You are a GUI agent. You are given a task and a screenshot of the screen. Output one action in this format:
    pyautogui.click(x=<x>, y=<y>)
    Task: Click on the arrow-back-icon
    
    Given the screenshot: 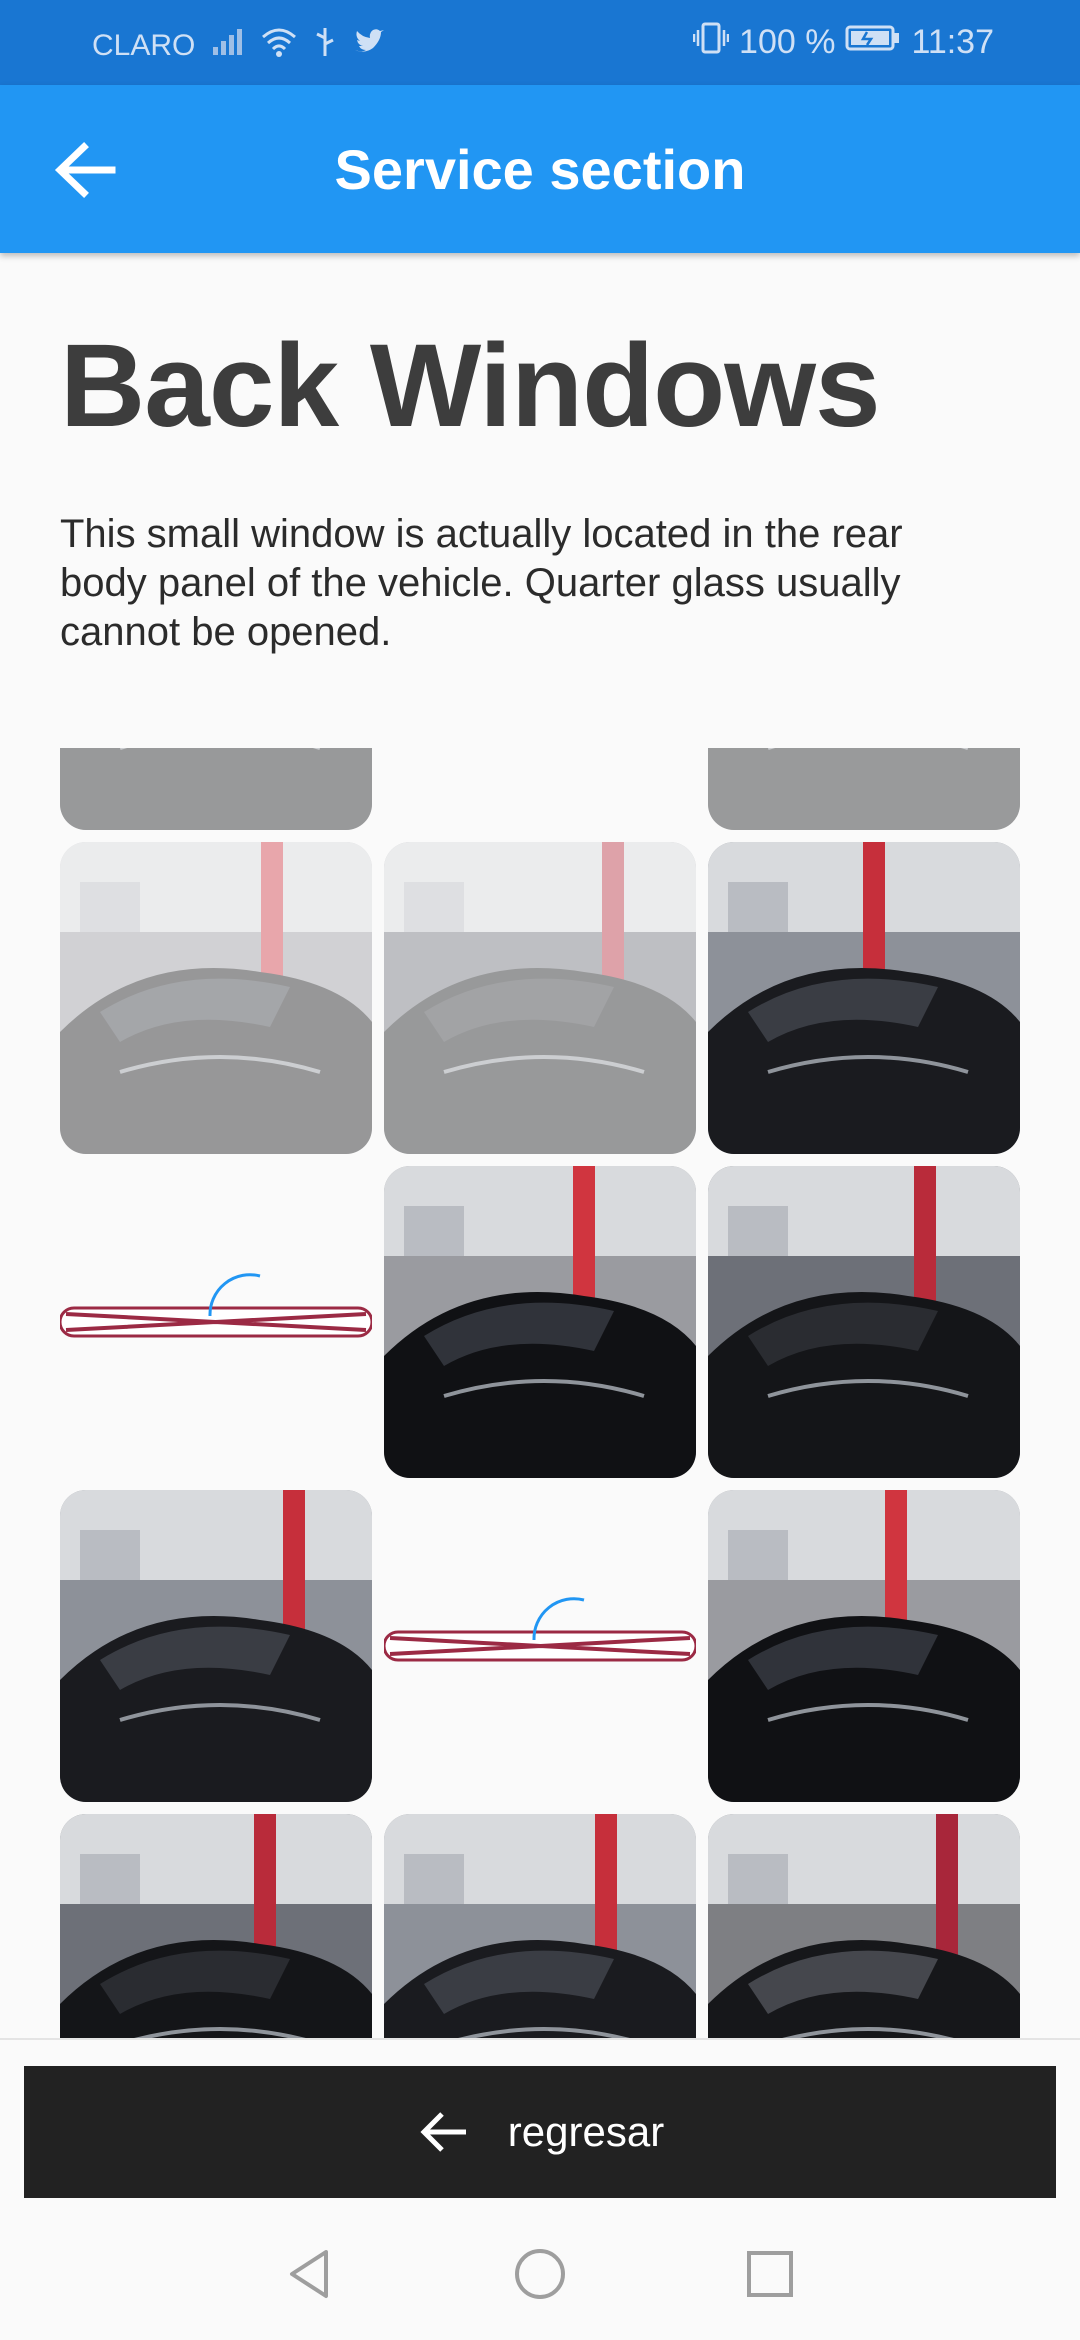 What is the action you would take?
    pyautogui.click(x=443, y=2132)
    